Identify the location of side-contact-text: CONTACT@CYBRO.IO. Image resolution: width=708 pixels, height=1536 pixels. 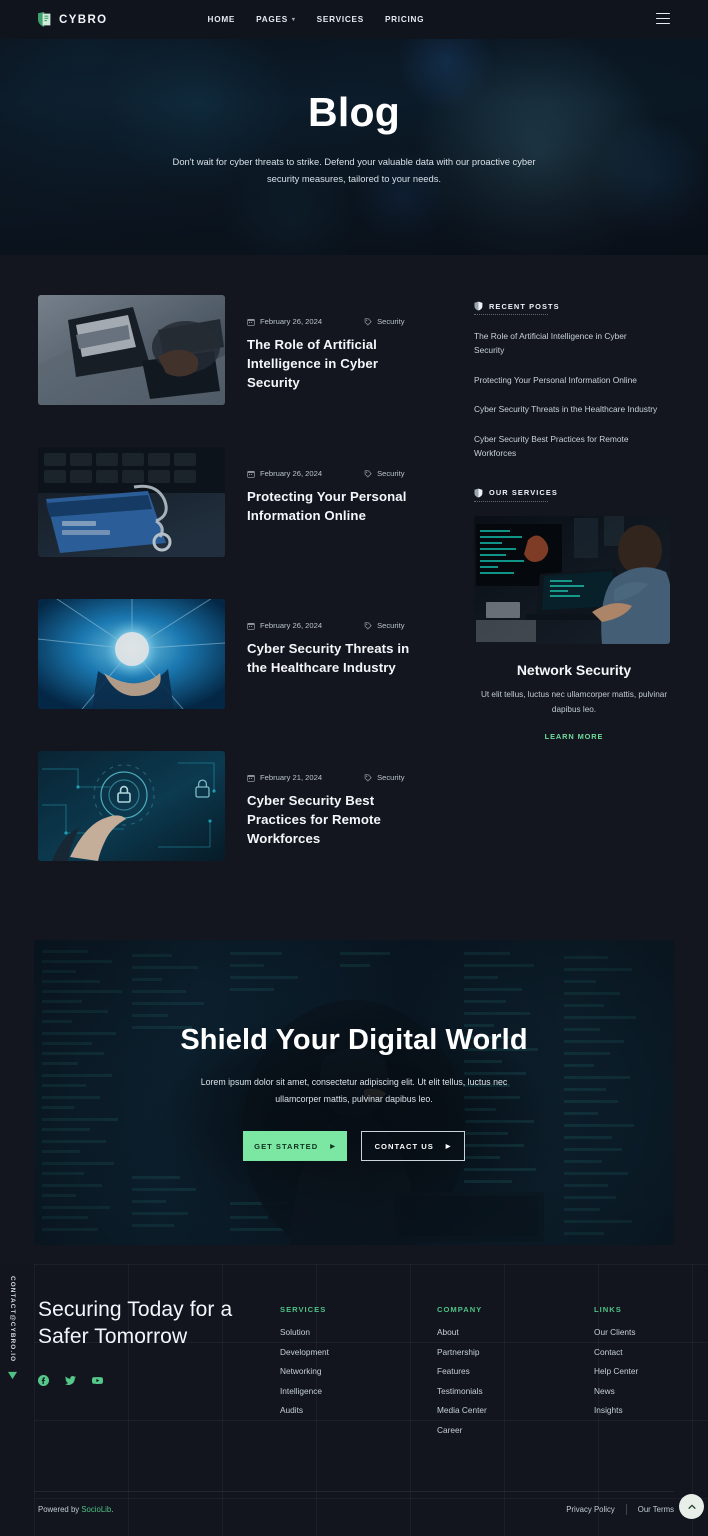
(12, 1319).